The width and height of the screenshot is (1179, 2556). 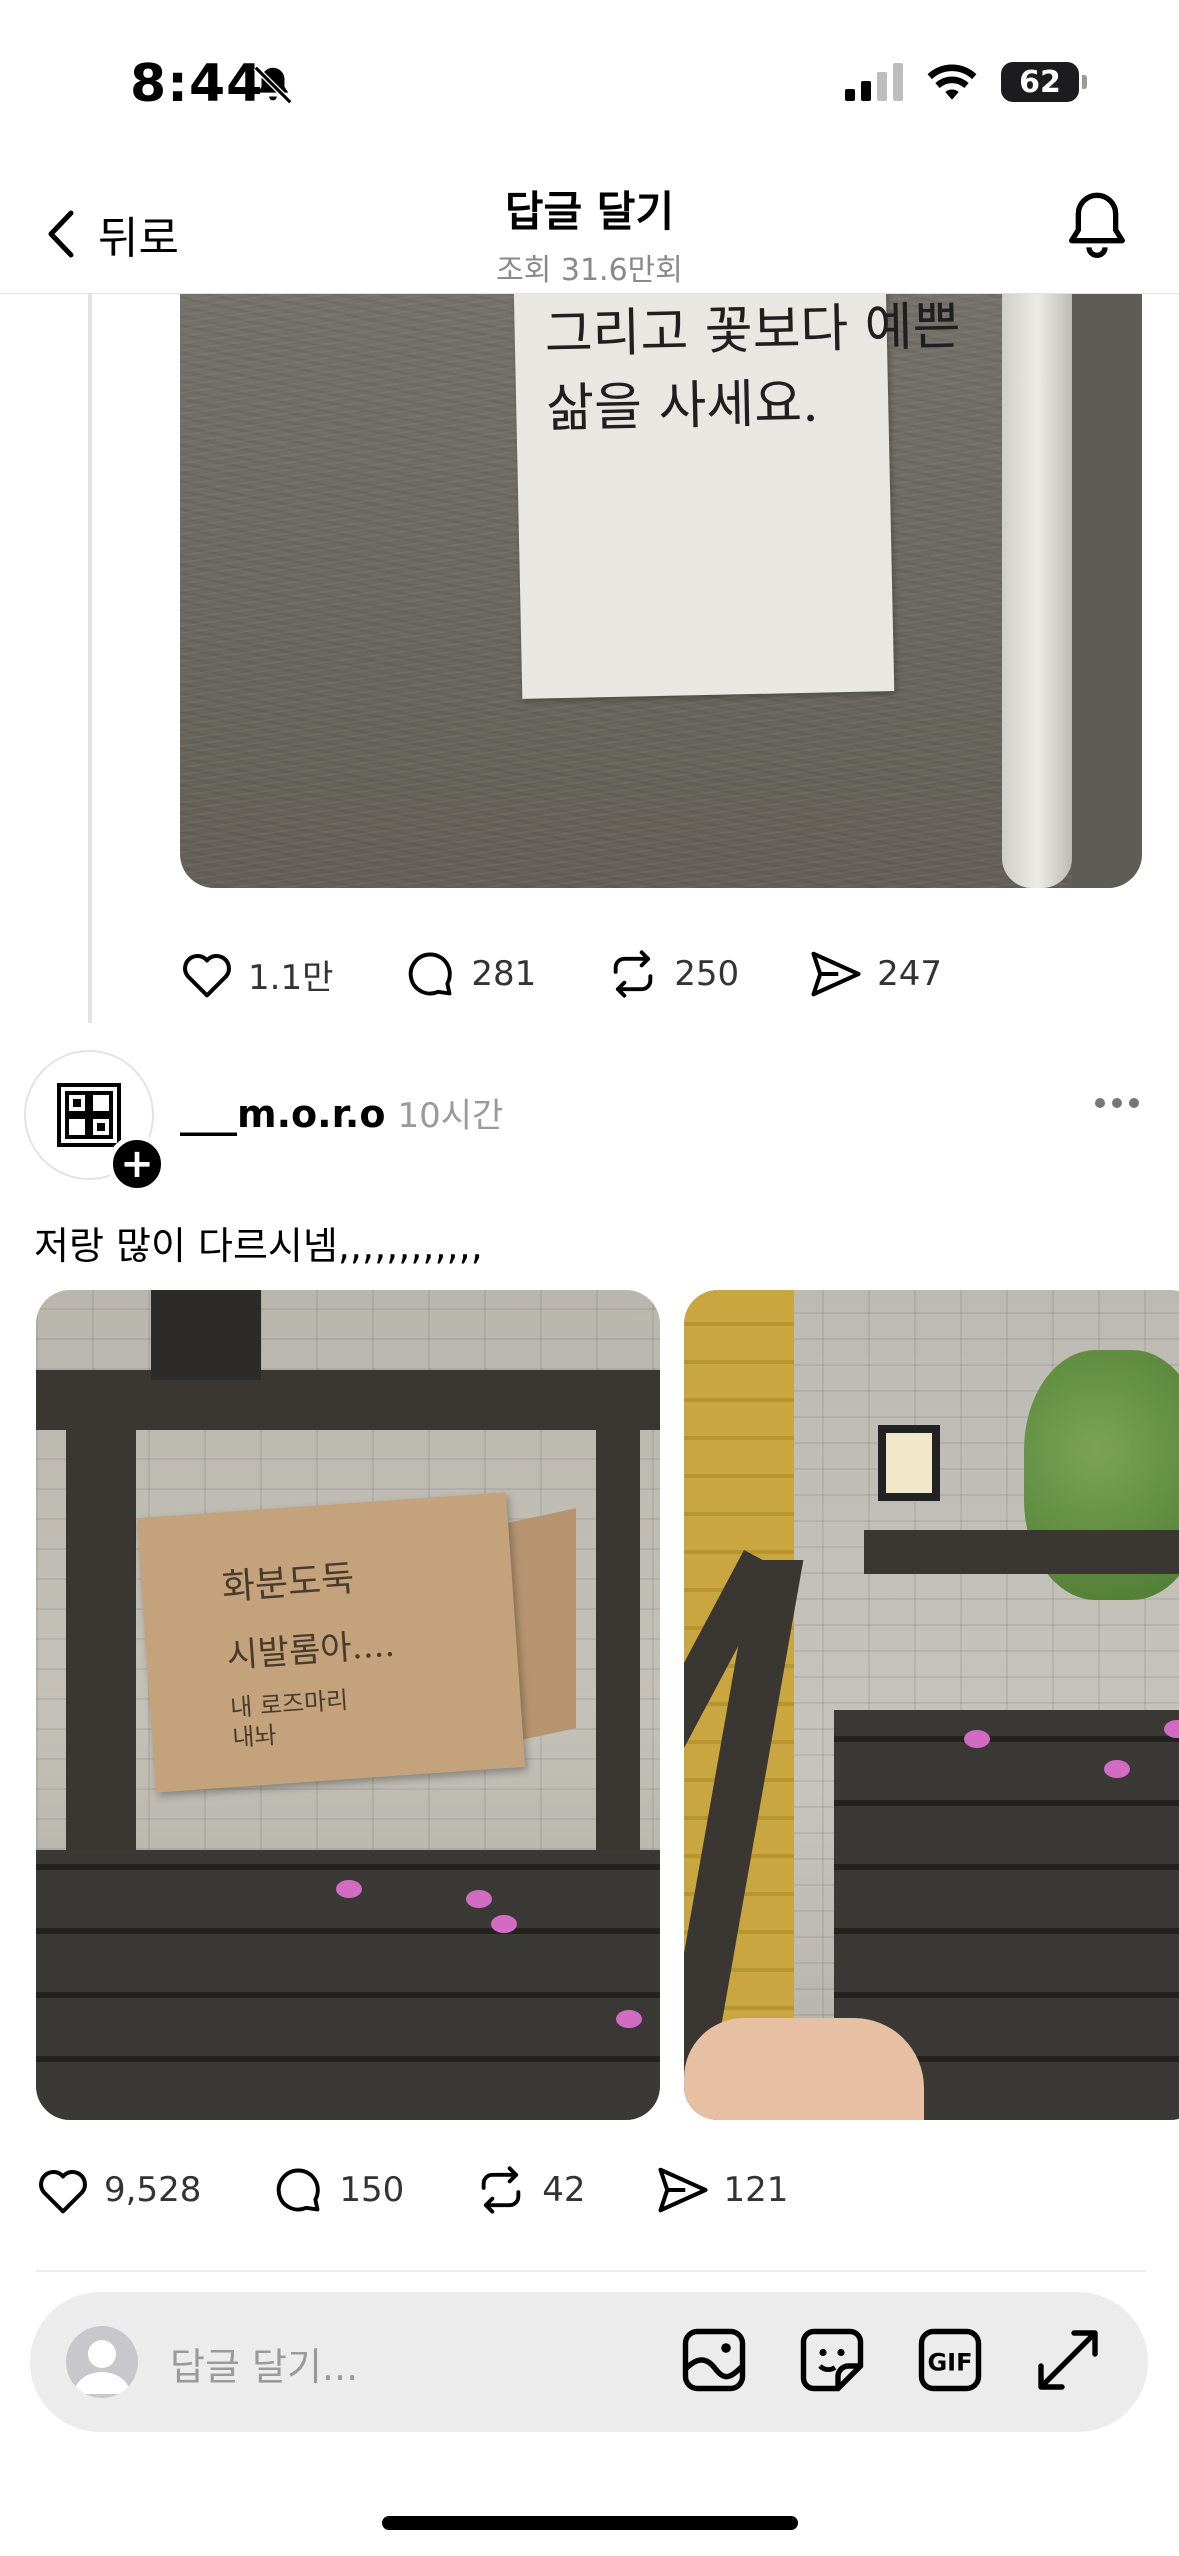 I want to click on cardboard-sign: 화분도둑 시발롬아.... 내 로즈마리 내놔, so click(x=331, y=1642).